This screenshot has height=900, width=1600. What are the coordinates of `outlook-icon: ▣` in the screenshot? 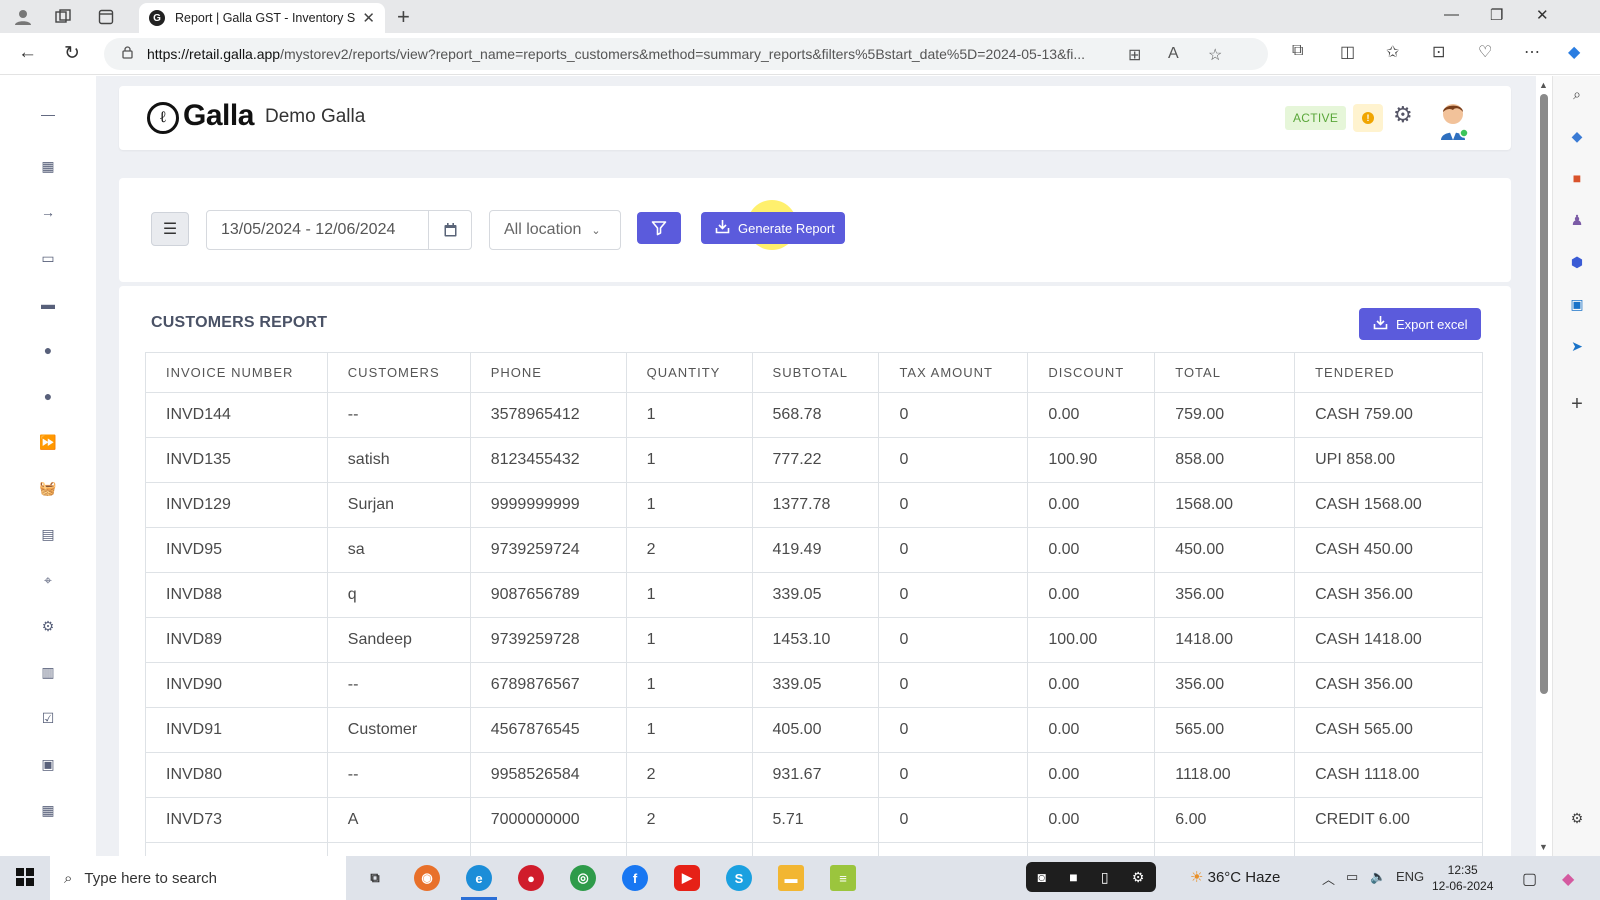 It's located at (1577, 304).